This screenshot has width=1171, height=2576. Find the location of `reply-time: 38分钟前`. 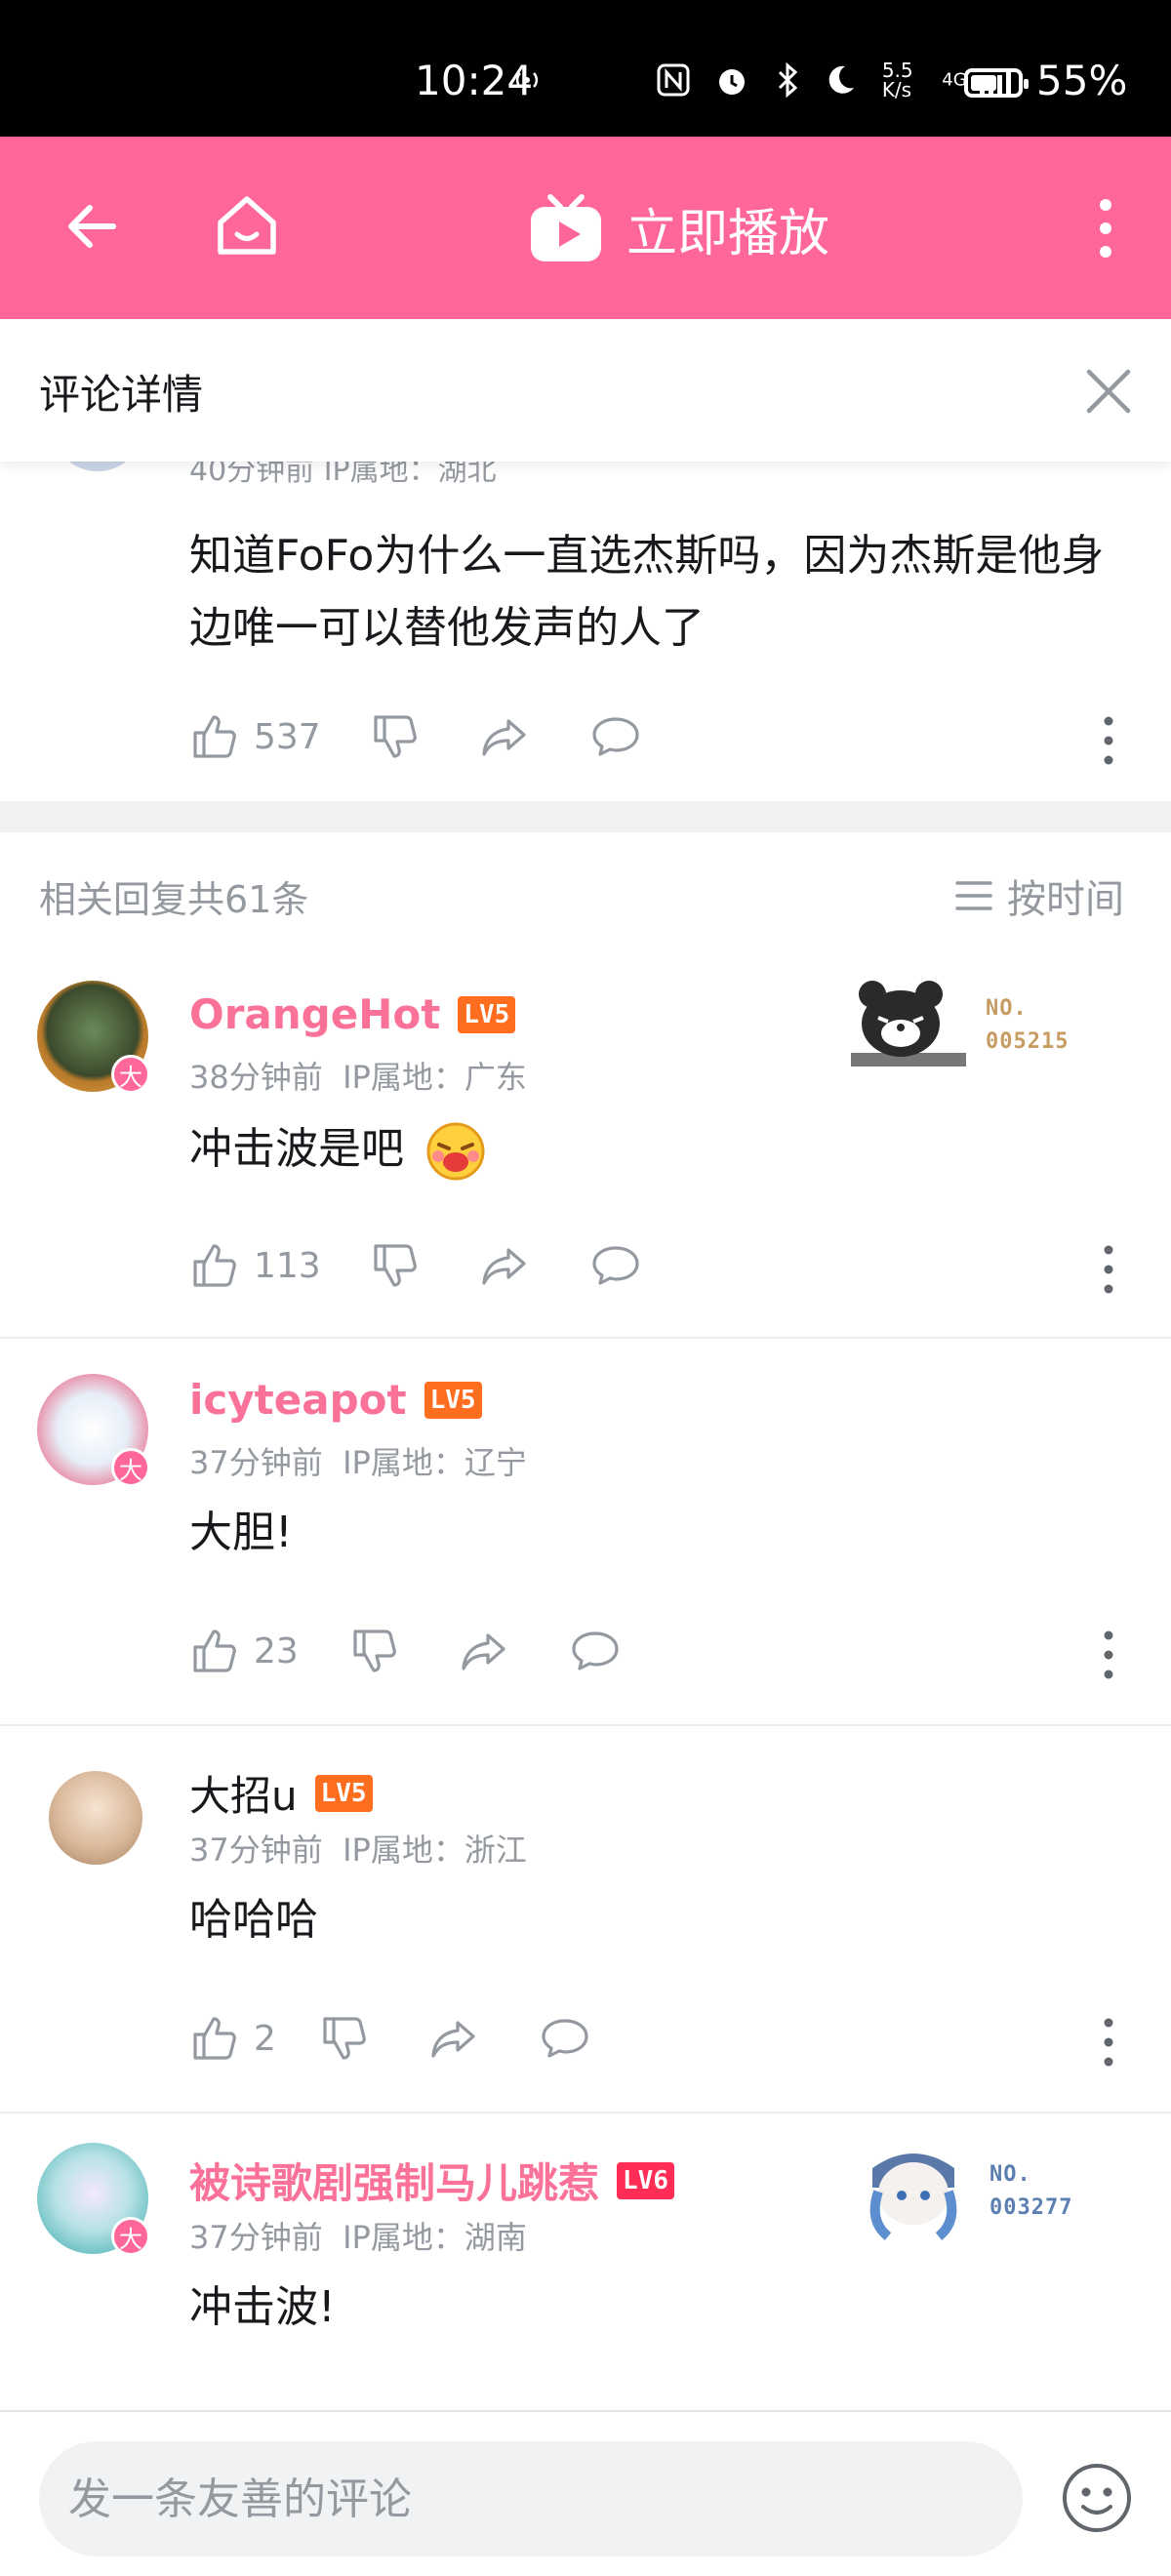

reply-time: 38分钟前 is located at coordinates (256, 1077).